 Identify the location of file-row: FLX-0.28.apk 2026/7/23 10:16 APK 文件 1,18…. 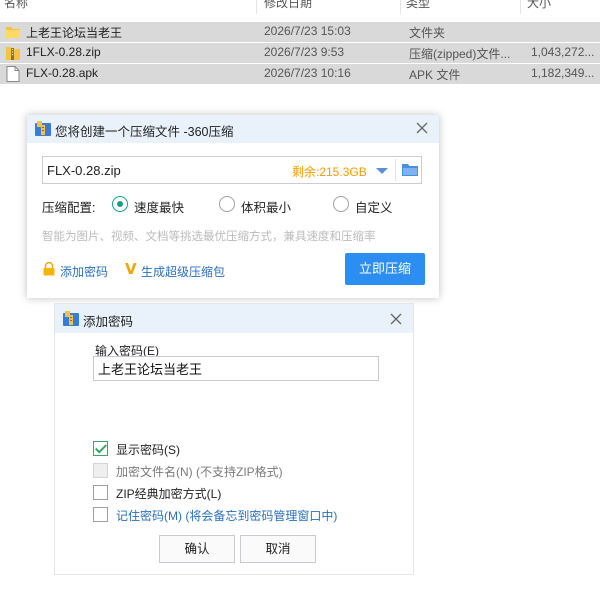
(300, 74).